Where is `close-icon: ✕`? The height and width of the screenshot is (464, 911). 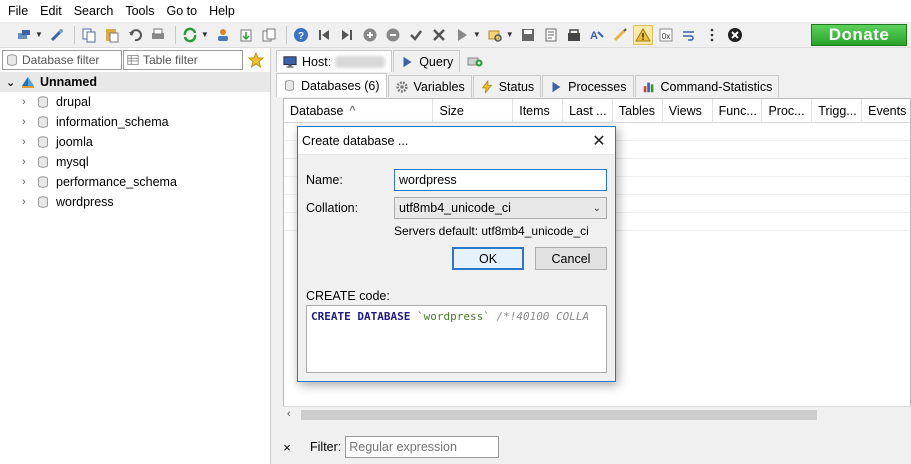
close-icon: ✕ is located at coordinates (599, 141).